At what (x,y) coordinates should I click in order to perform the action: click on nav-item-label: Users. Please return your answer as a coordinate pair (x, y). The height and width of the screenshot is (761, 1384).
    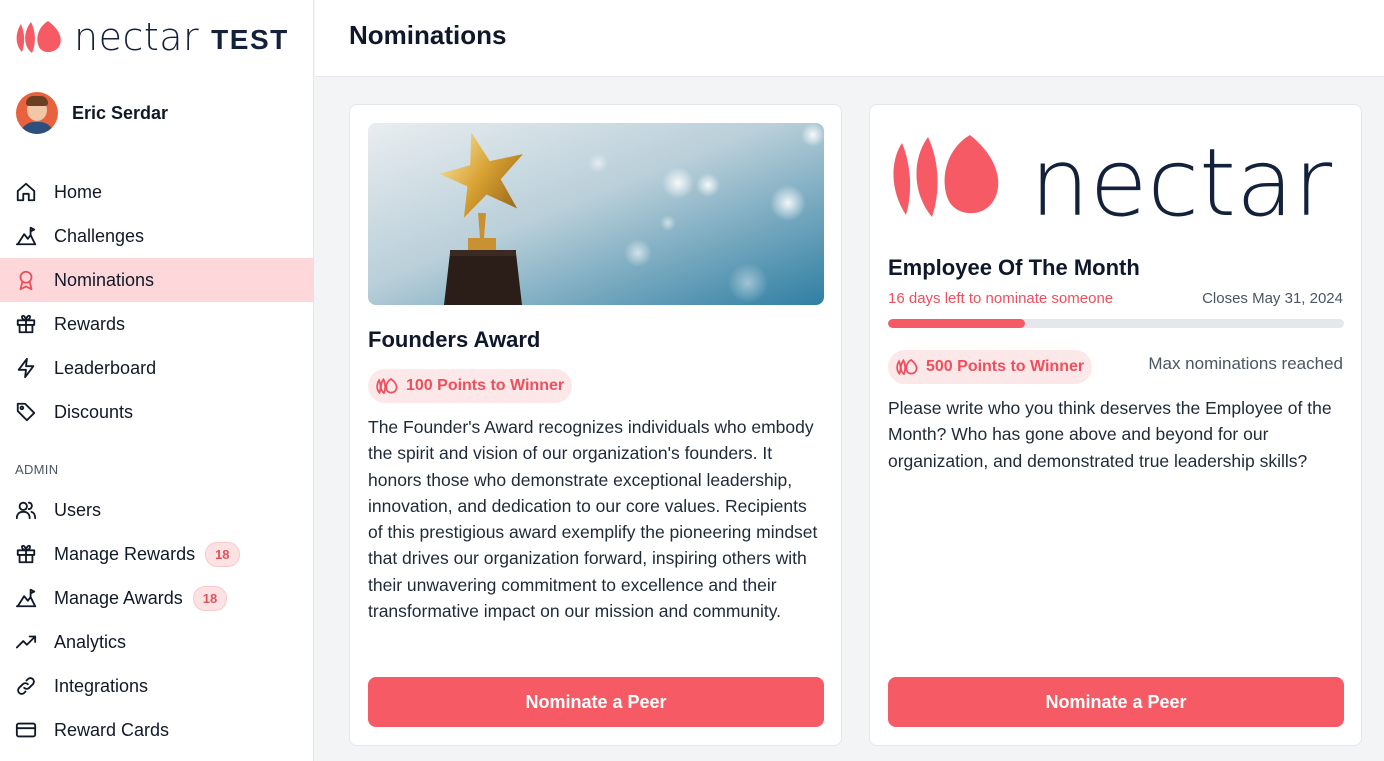
    Looking at the image, I should click on (78, 509).